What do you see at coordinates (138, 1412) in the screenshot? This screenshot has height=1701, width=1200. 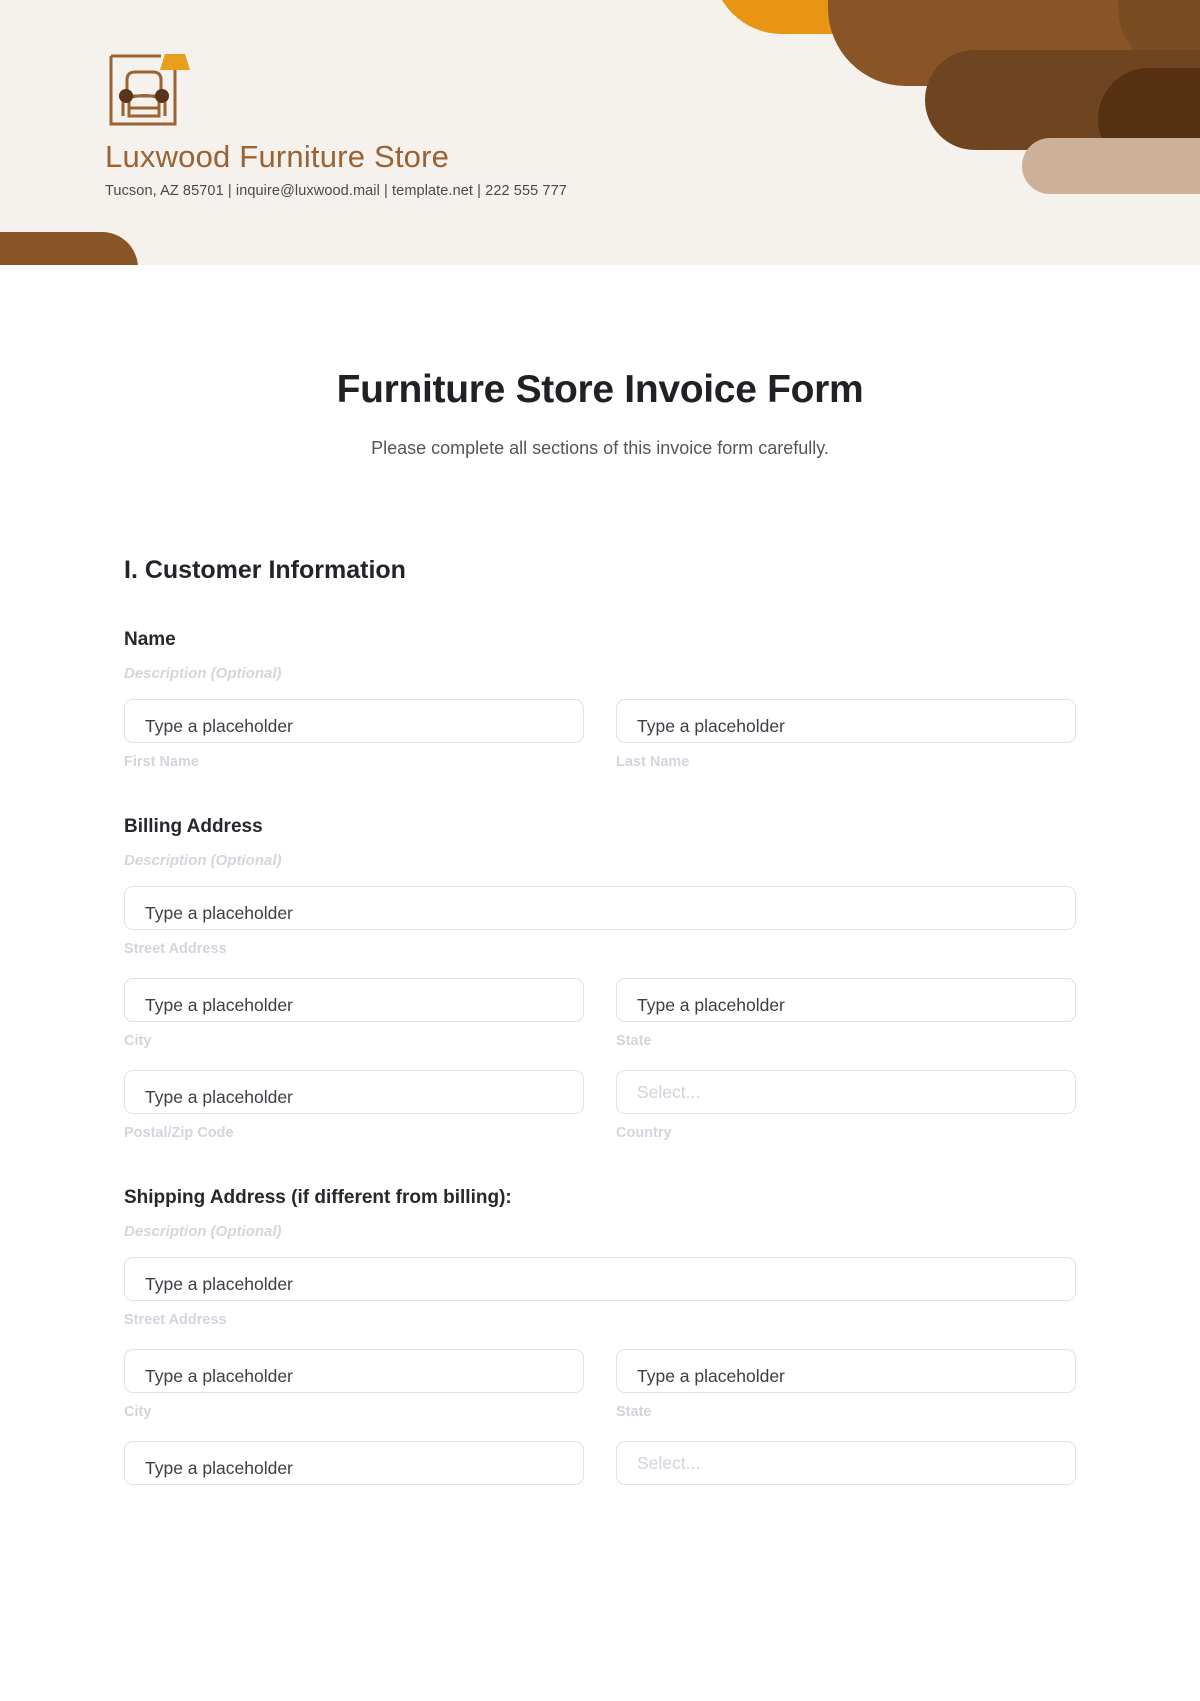 I see `sub-label-shipping-city: City` at bounding box center [138, 1412].